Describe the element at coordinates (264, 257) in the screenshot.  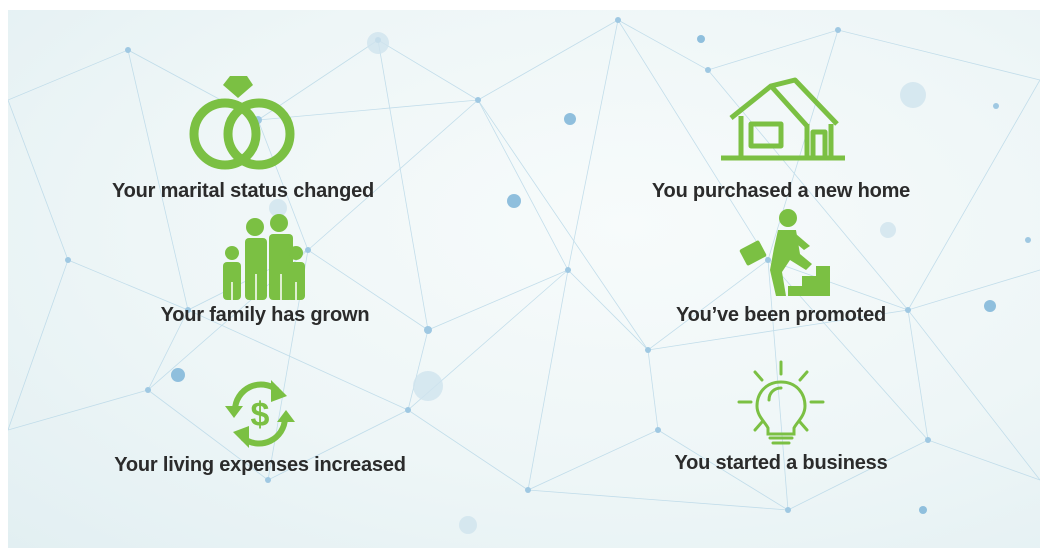
I see `family-icon` at that location.